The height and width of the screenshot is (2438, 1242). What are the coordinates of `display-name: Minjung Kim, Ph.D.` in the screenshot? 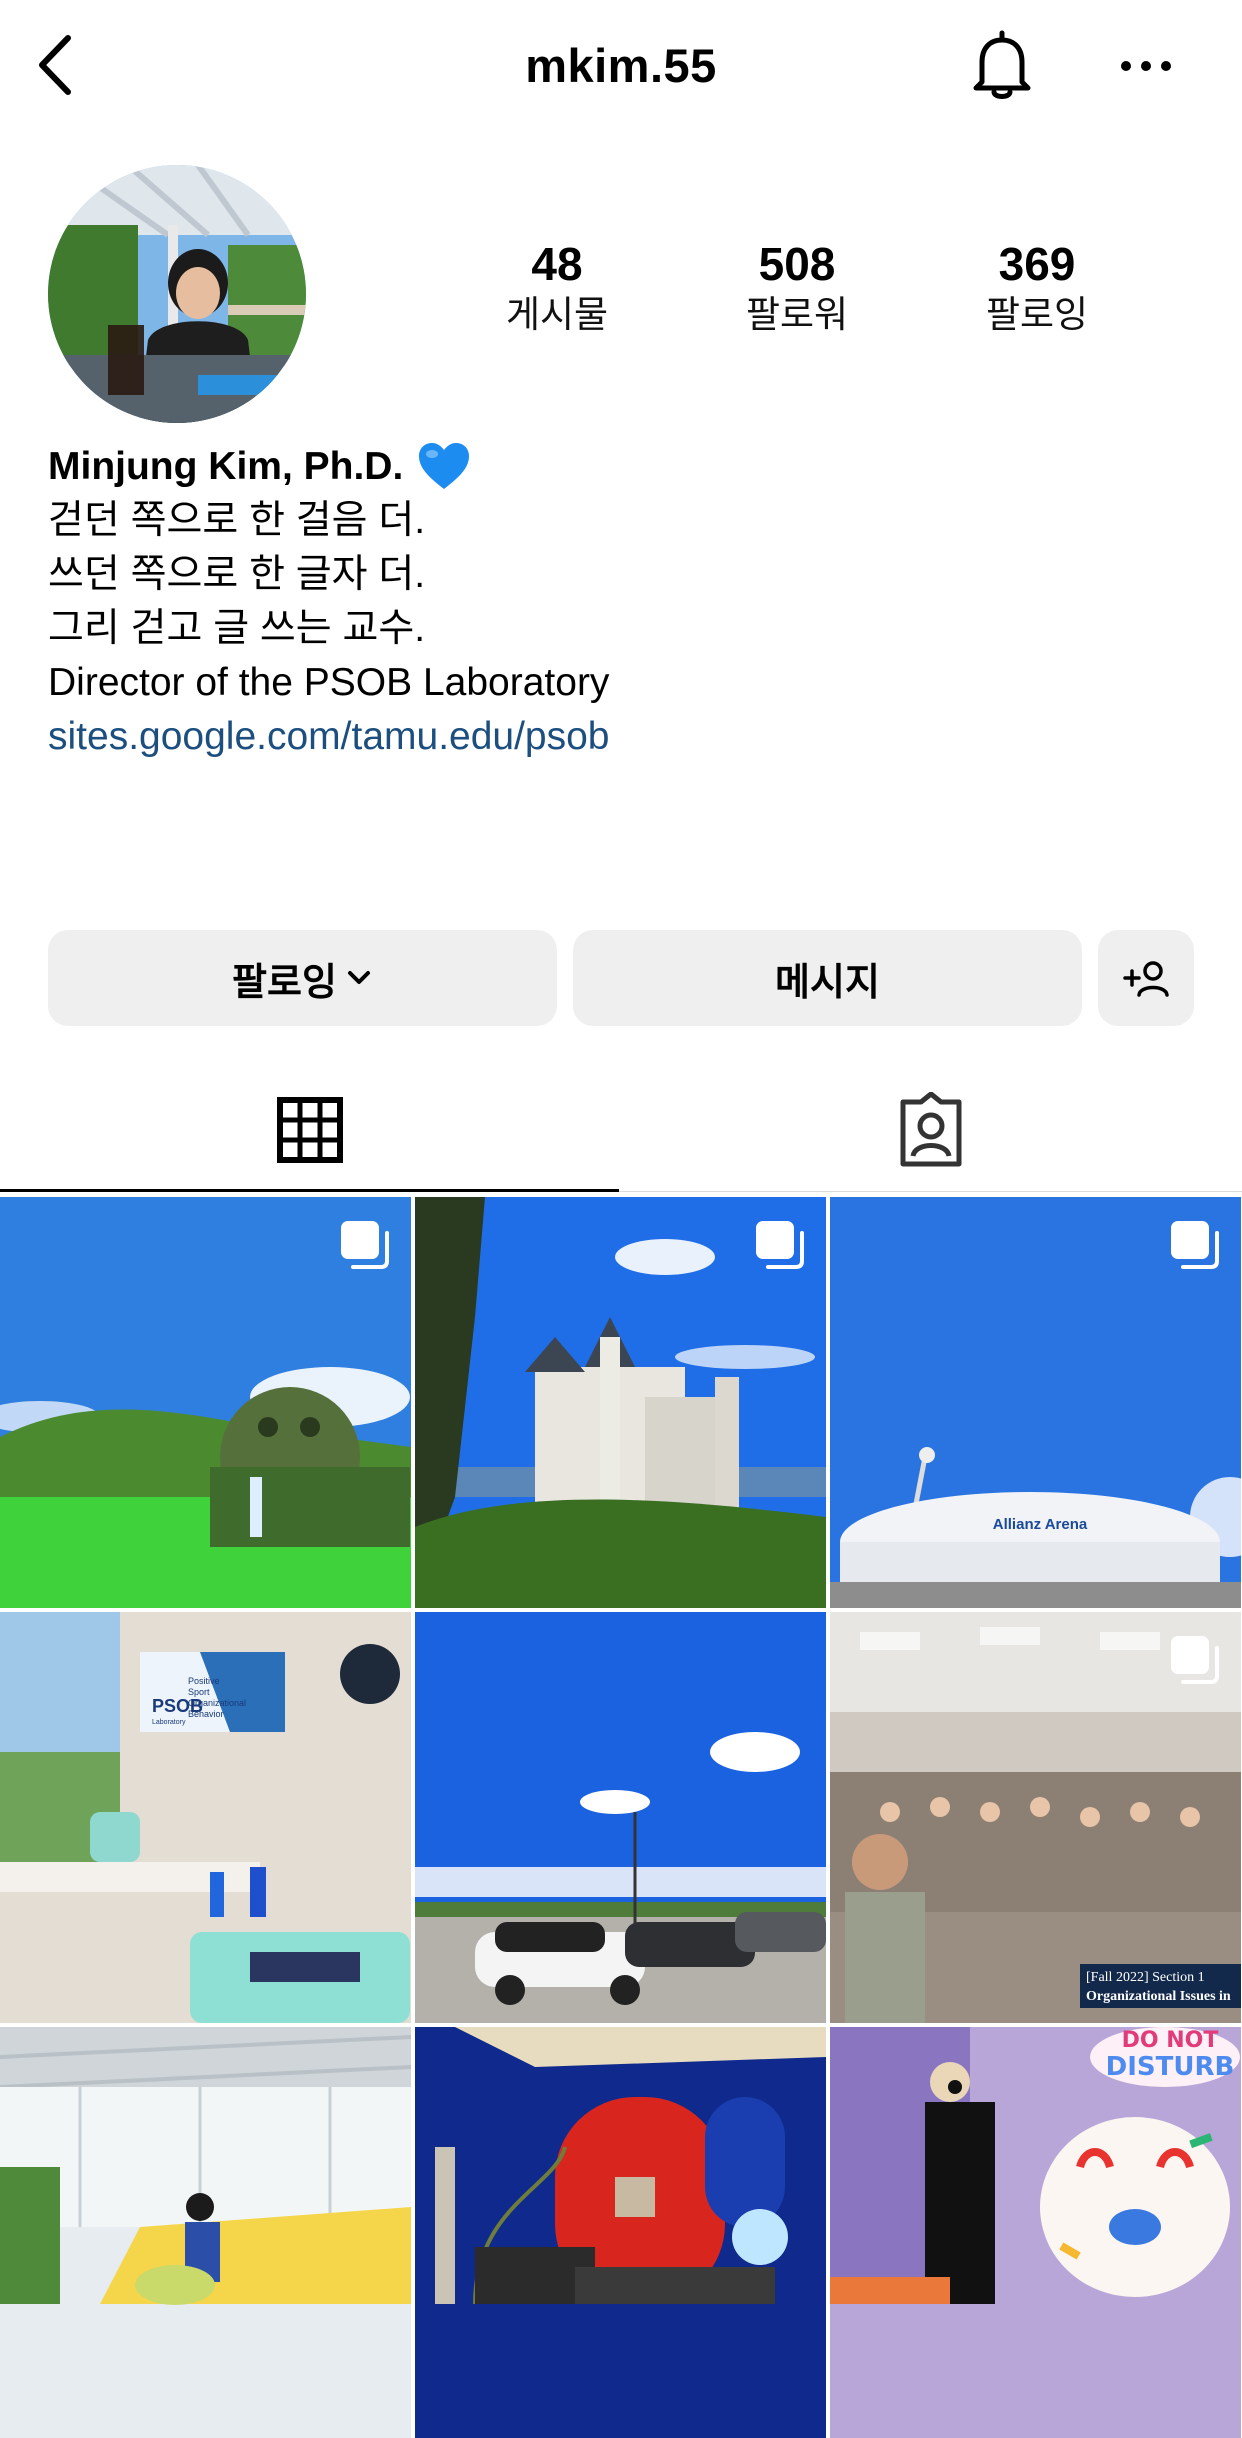 It's located at (226, 466).